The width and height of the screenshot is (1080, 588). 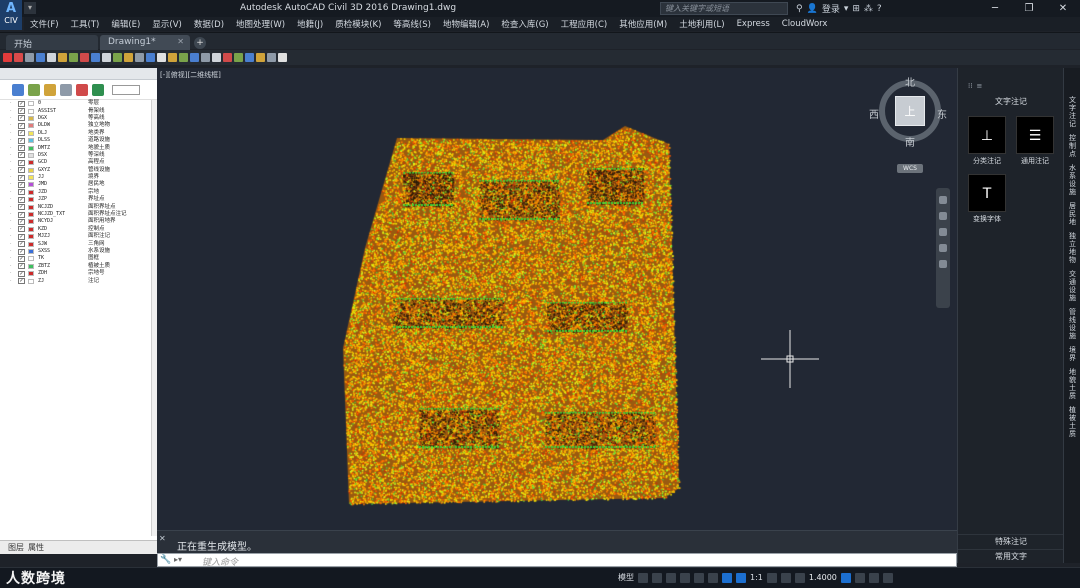 What do you see at coordinates (756, 577) in the screenshot?
I see `annotation-scale: 1:1` at bounding box center [756, 577].